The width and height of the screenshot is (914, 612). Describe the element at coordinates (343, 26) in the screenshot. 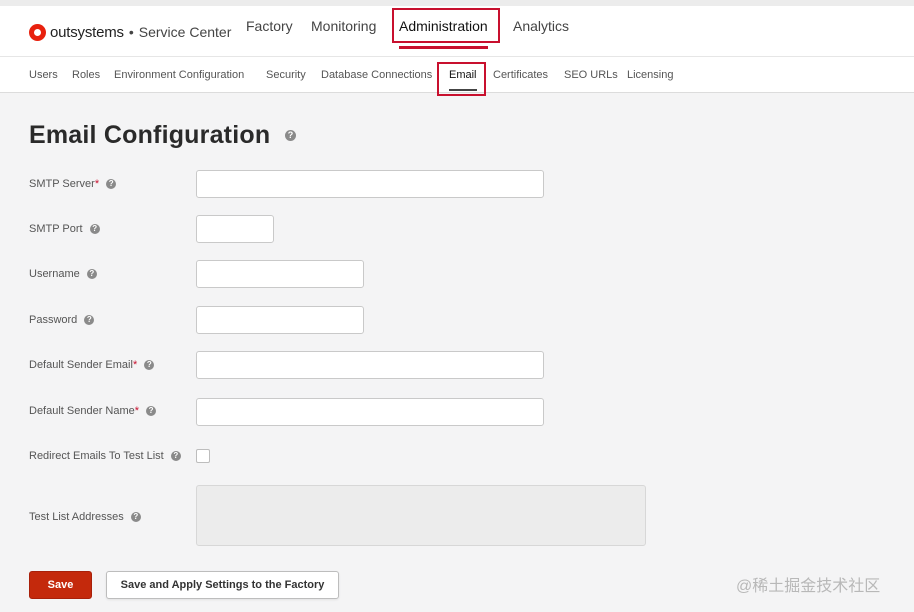

I see `main-nav-monitoring: Monitoring` at that location.